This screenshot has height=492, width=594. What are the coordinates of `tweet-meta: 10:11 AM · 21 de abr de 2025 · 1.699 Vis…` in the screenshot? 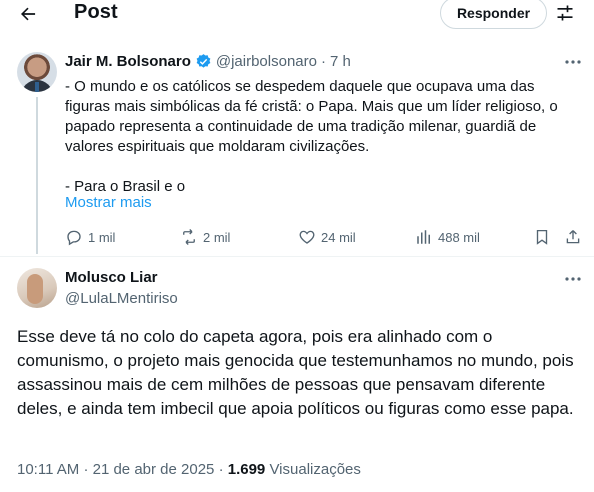 It's located at (189, 469).